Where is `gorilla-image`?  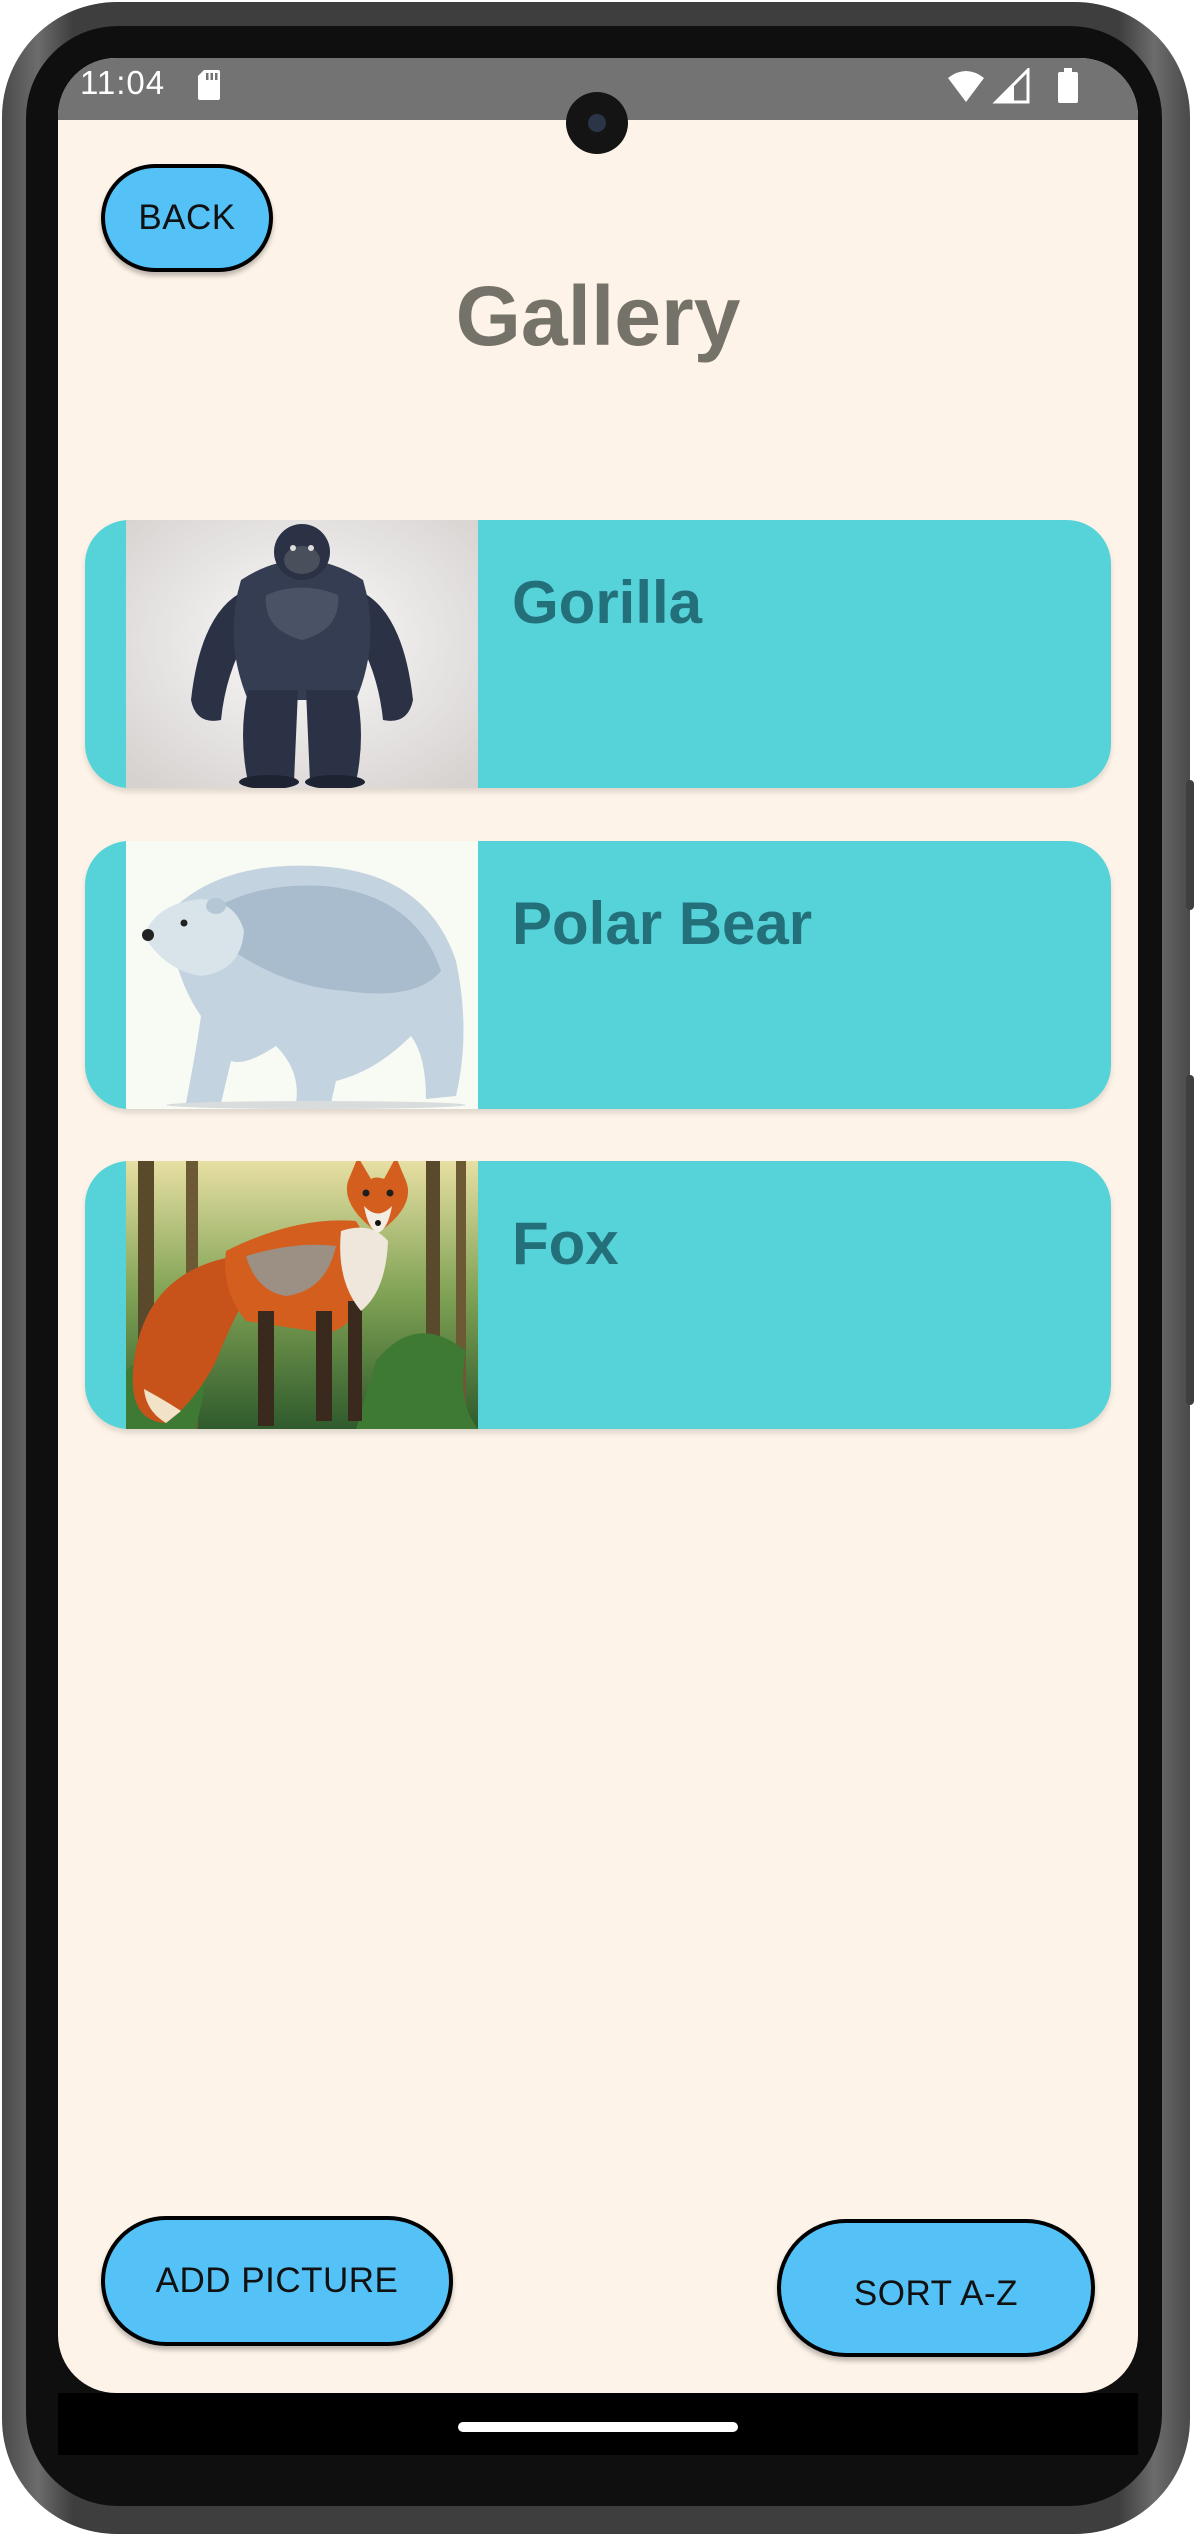 gorilla-image is located at coordinates (302, 654).